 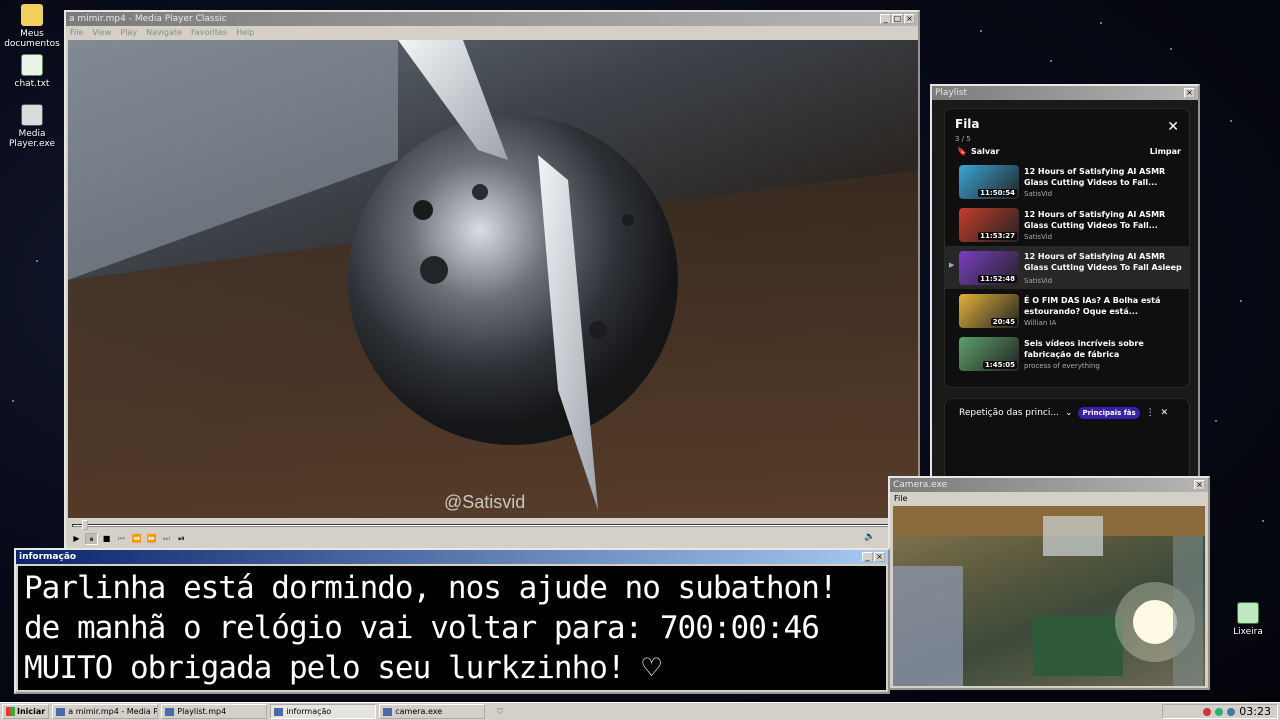 What do you see at coordinates (1040, 322) in the screenshot?
I see `channel-name: Willian IA` at bounding box center [1040, 322].